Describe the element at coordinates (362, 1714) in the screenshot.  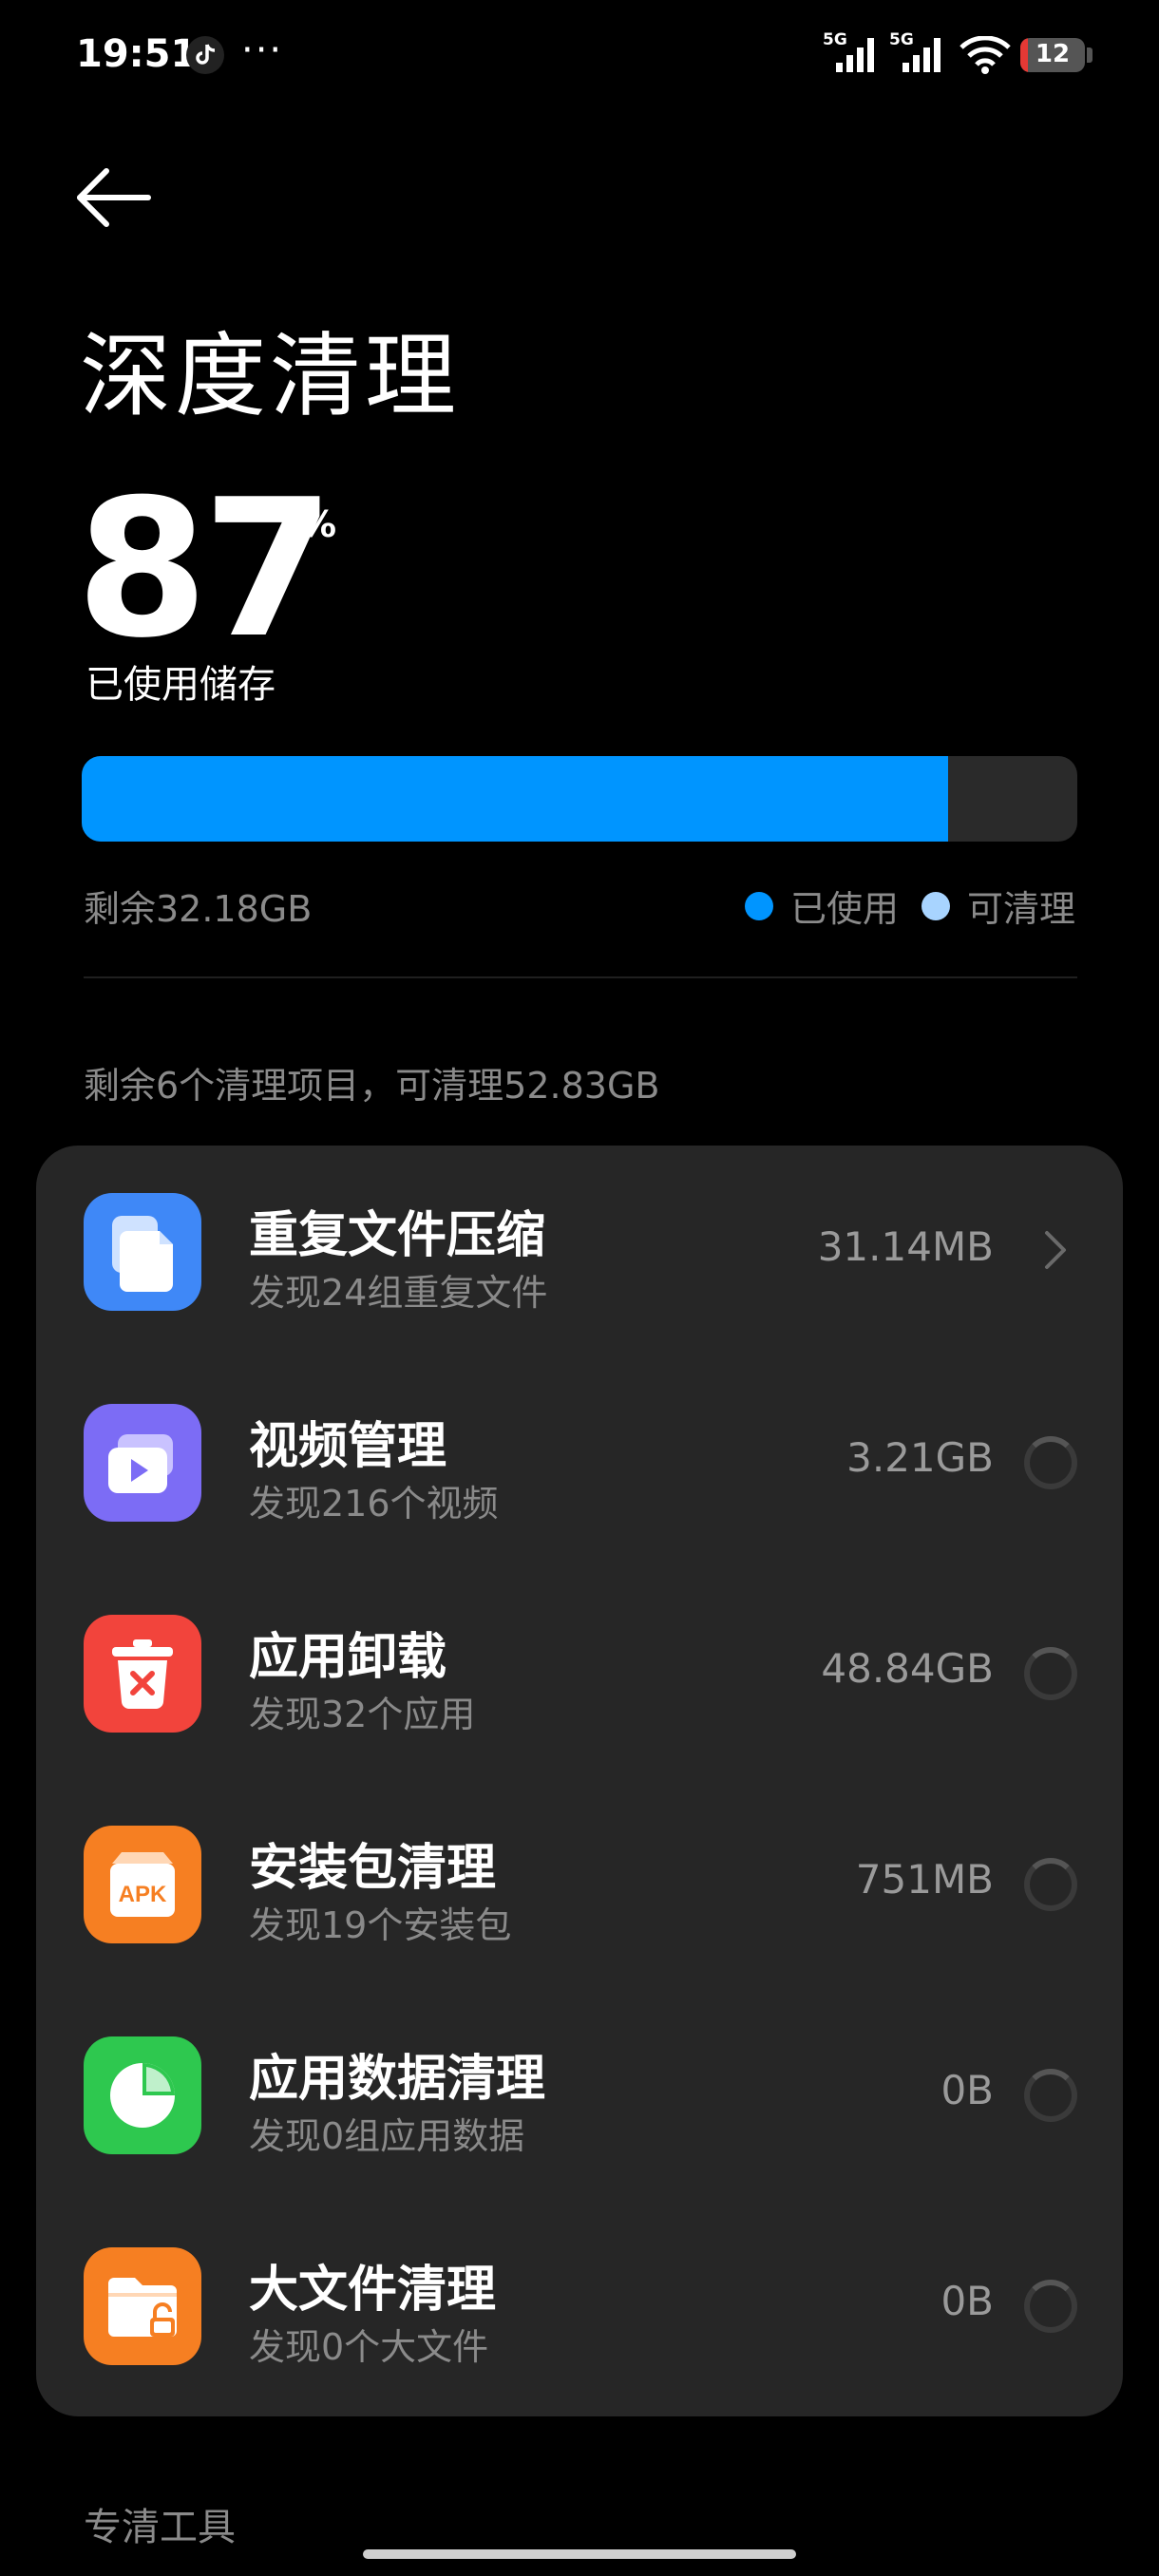
I see `item-subtitle: 发现32个应用` at that location.